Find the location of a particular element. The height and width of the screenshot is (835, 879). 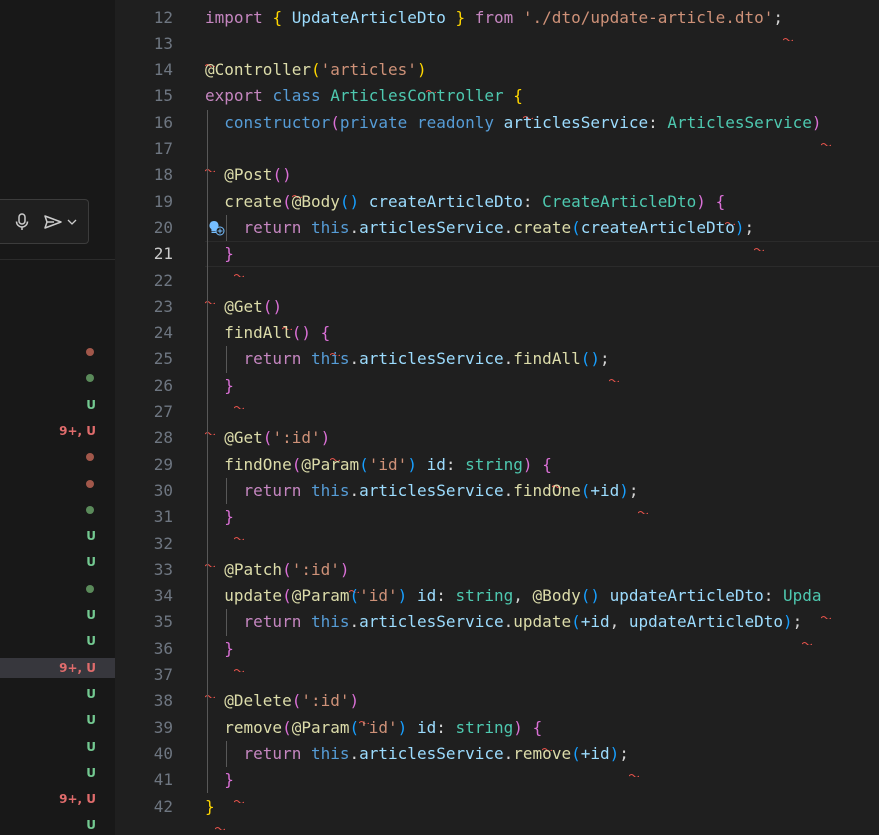

code-line: @Delete(':id') is located at coordinates (282, 701).